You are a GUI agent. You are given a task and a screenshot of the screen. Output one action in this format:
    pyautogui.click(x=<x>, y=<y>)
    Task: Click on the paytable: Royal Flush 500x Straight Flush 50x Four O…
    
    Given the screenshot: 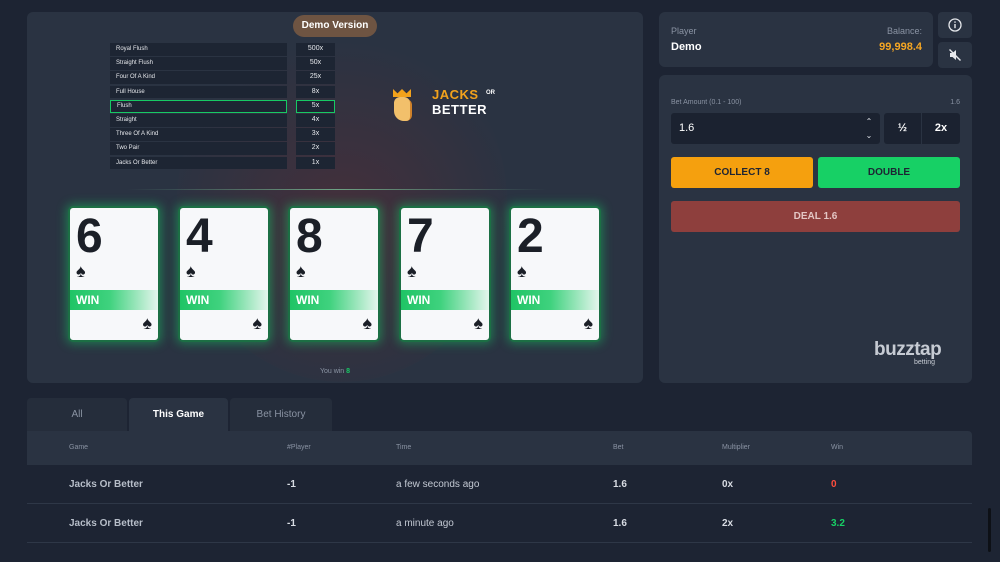 What is the action you would take?
    pyautogui.click(x=223, y=107)
    